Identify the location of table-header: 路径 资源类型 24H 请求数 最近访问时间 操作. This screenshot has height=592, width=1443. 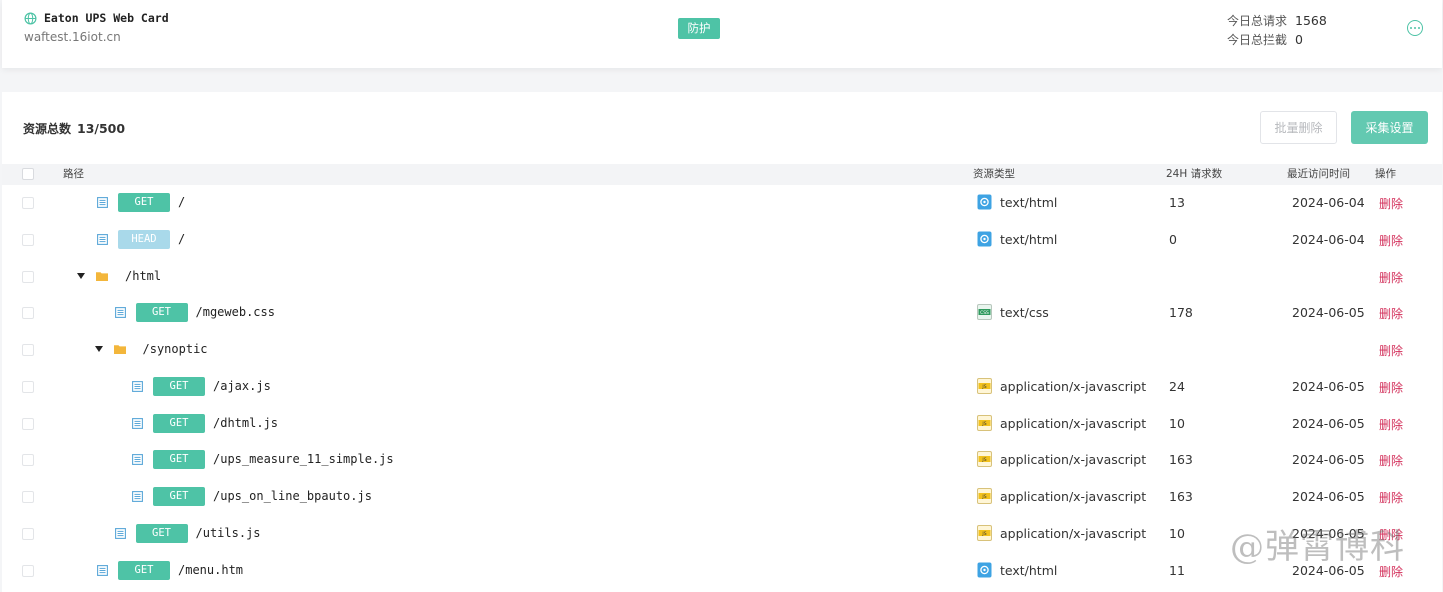
(722, 174).